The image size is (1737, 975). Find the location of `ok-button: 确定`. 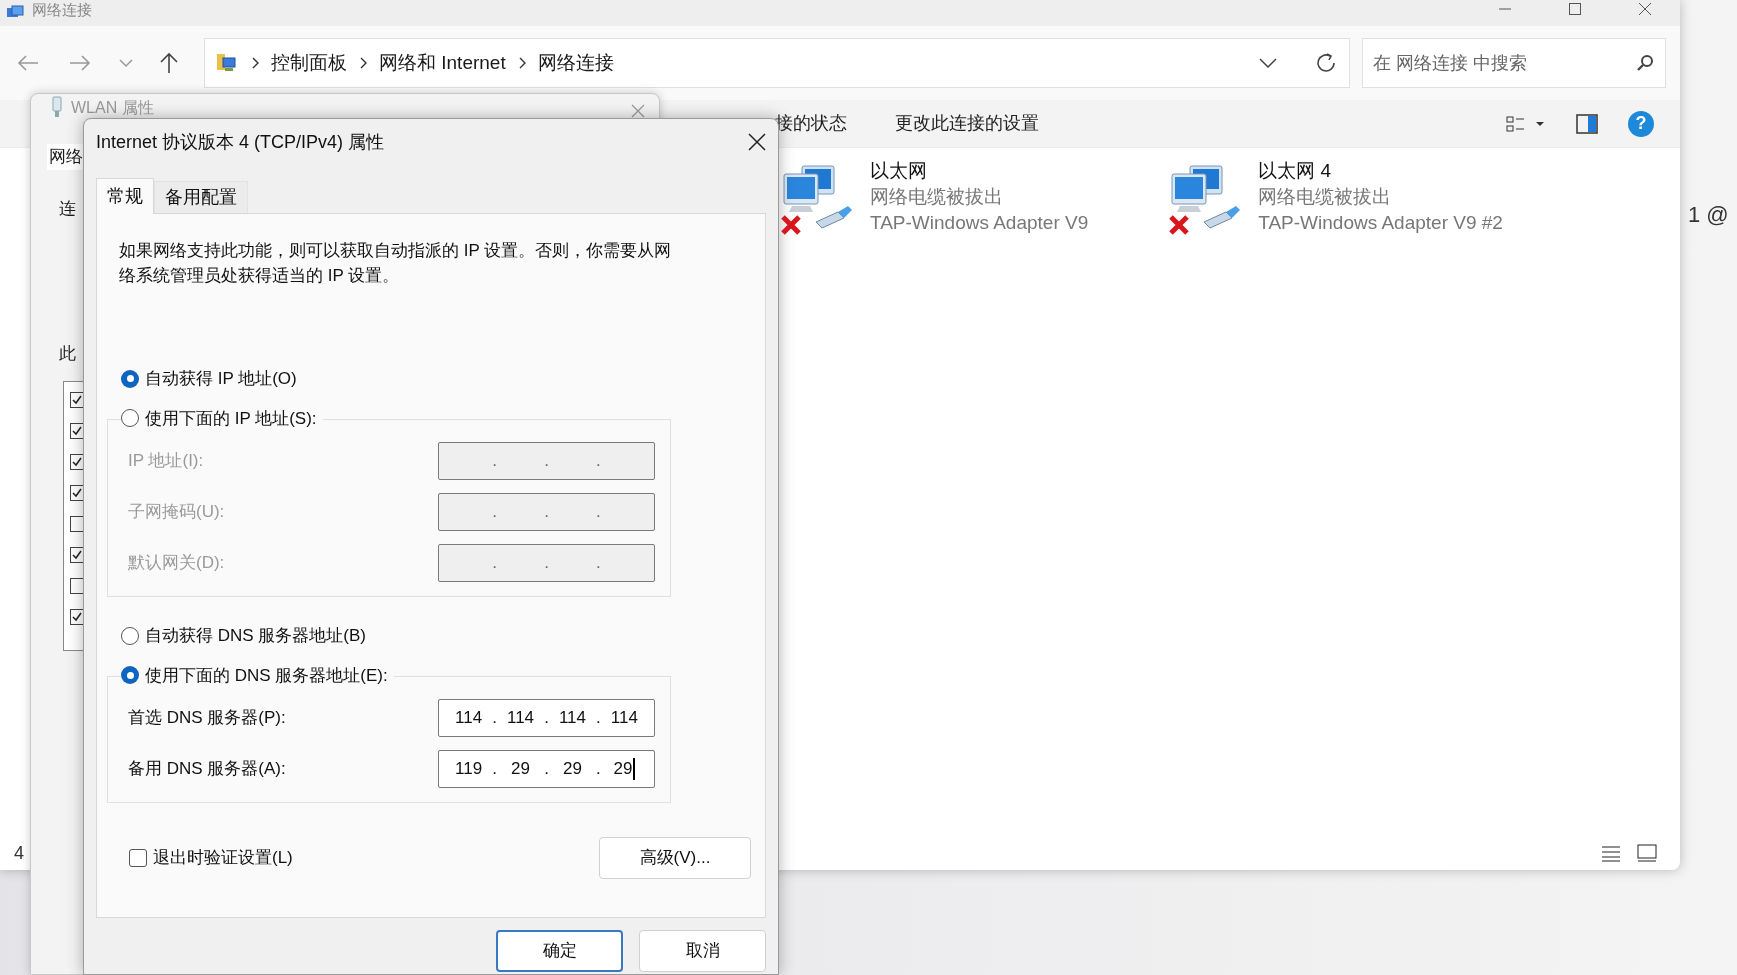

ok-button: 确定 is located at coordinates (559, 951).